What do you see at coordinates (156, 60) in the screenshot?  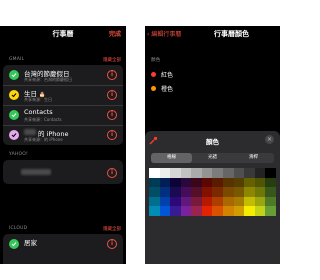 I see `section-colors: 顏色` at bounding box center [156, 60].